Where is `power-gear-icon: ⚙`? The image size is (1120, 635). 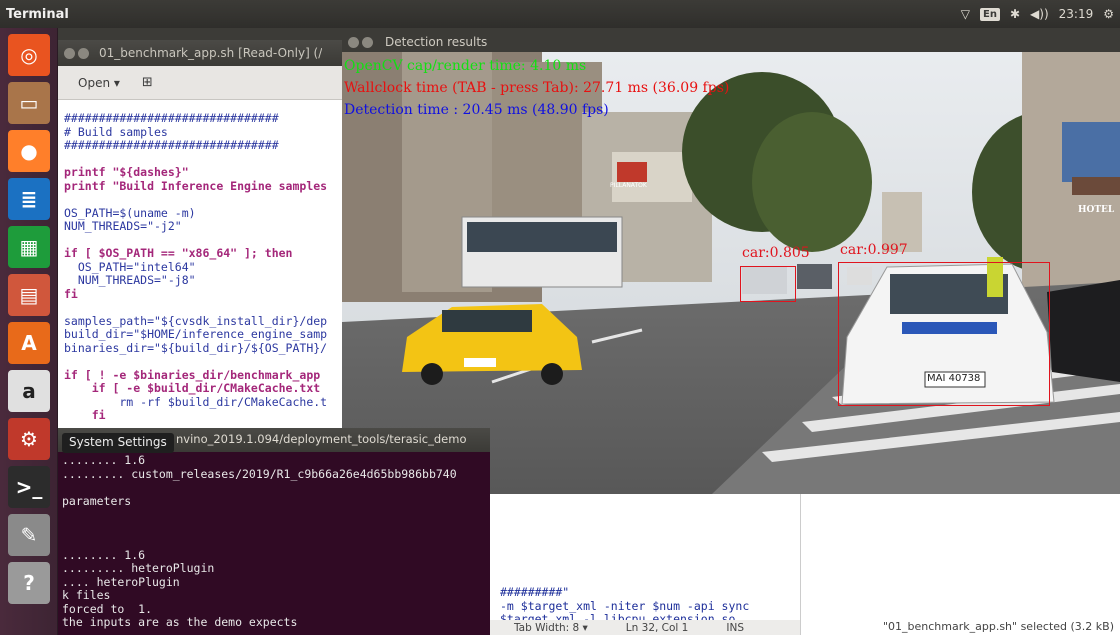 power-gear-icon: ⚙ is located at coordinates (1108, 14).